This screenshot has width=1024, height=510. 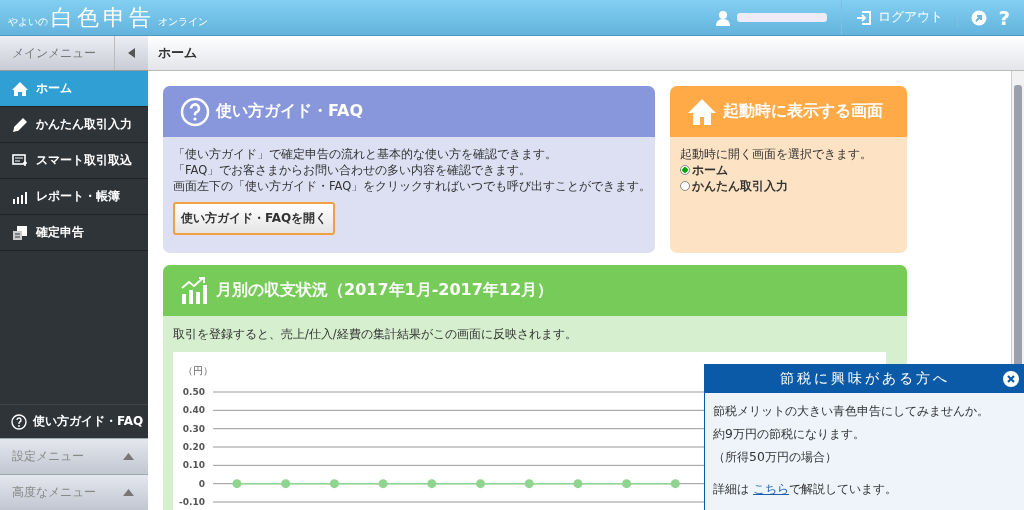 What do you see at coordinates (28, 21) in the screenshot?
I see `logo-prefix: やよいの` at bounding box center [28, 21].